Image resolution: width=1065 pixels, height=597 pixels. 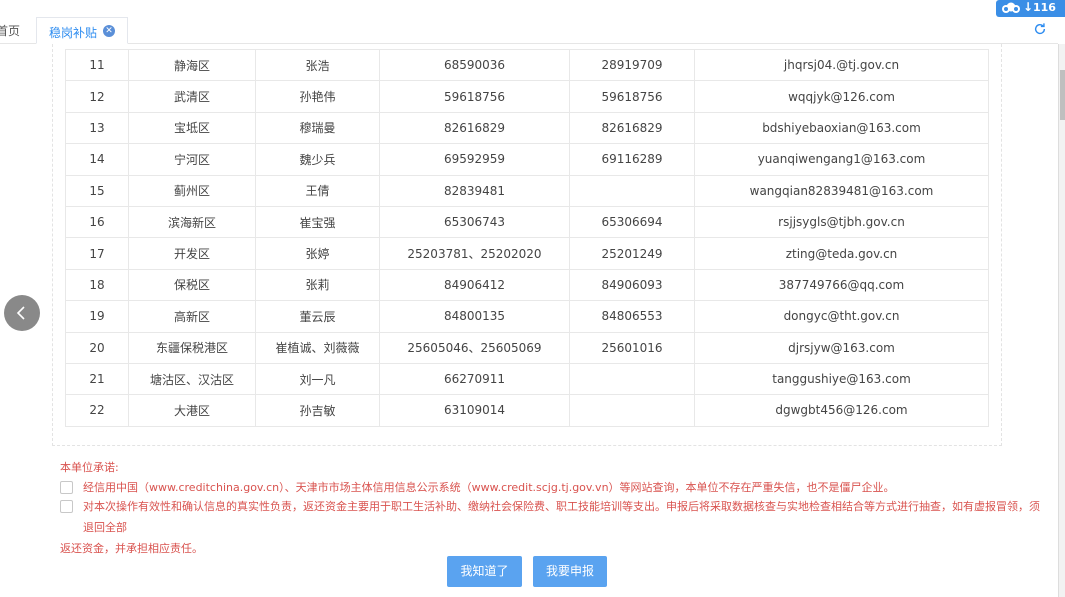 What do you see at coordinates (317, 410) in the screenshot?
I see `cell-contact-person: 孙吉敏` at bounding box center [317, 410].